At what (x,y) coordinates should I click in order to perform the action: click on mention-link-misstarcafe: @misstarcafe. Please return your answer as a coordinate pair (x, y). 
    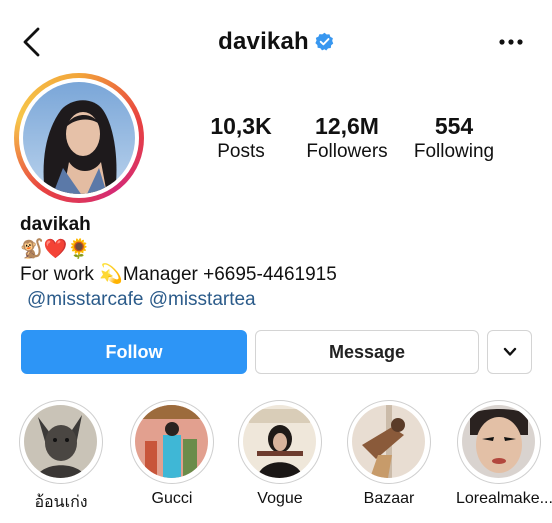
    Looking at the image, I should click on (85, 299).